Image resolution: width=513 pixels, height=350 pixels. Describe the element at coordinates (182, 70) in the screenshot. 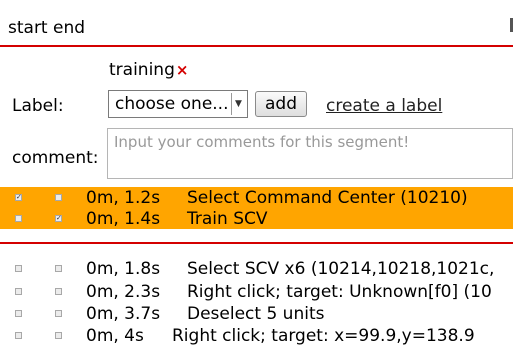

I see `remove-tag-icon: ×` at that location.